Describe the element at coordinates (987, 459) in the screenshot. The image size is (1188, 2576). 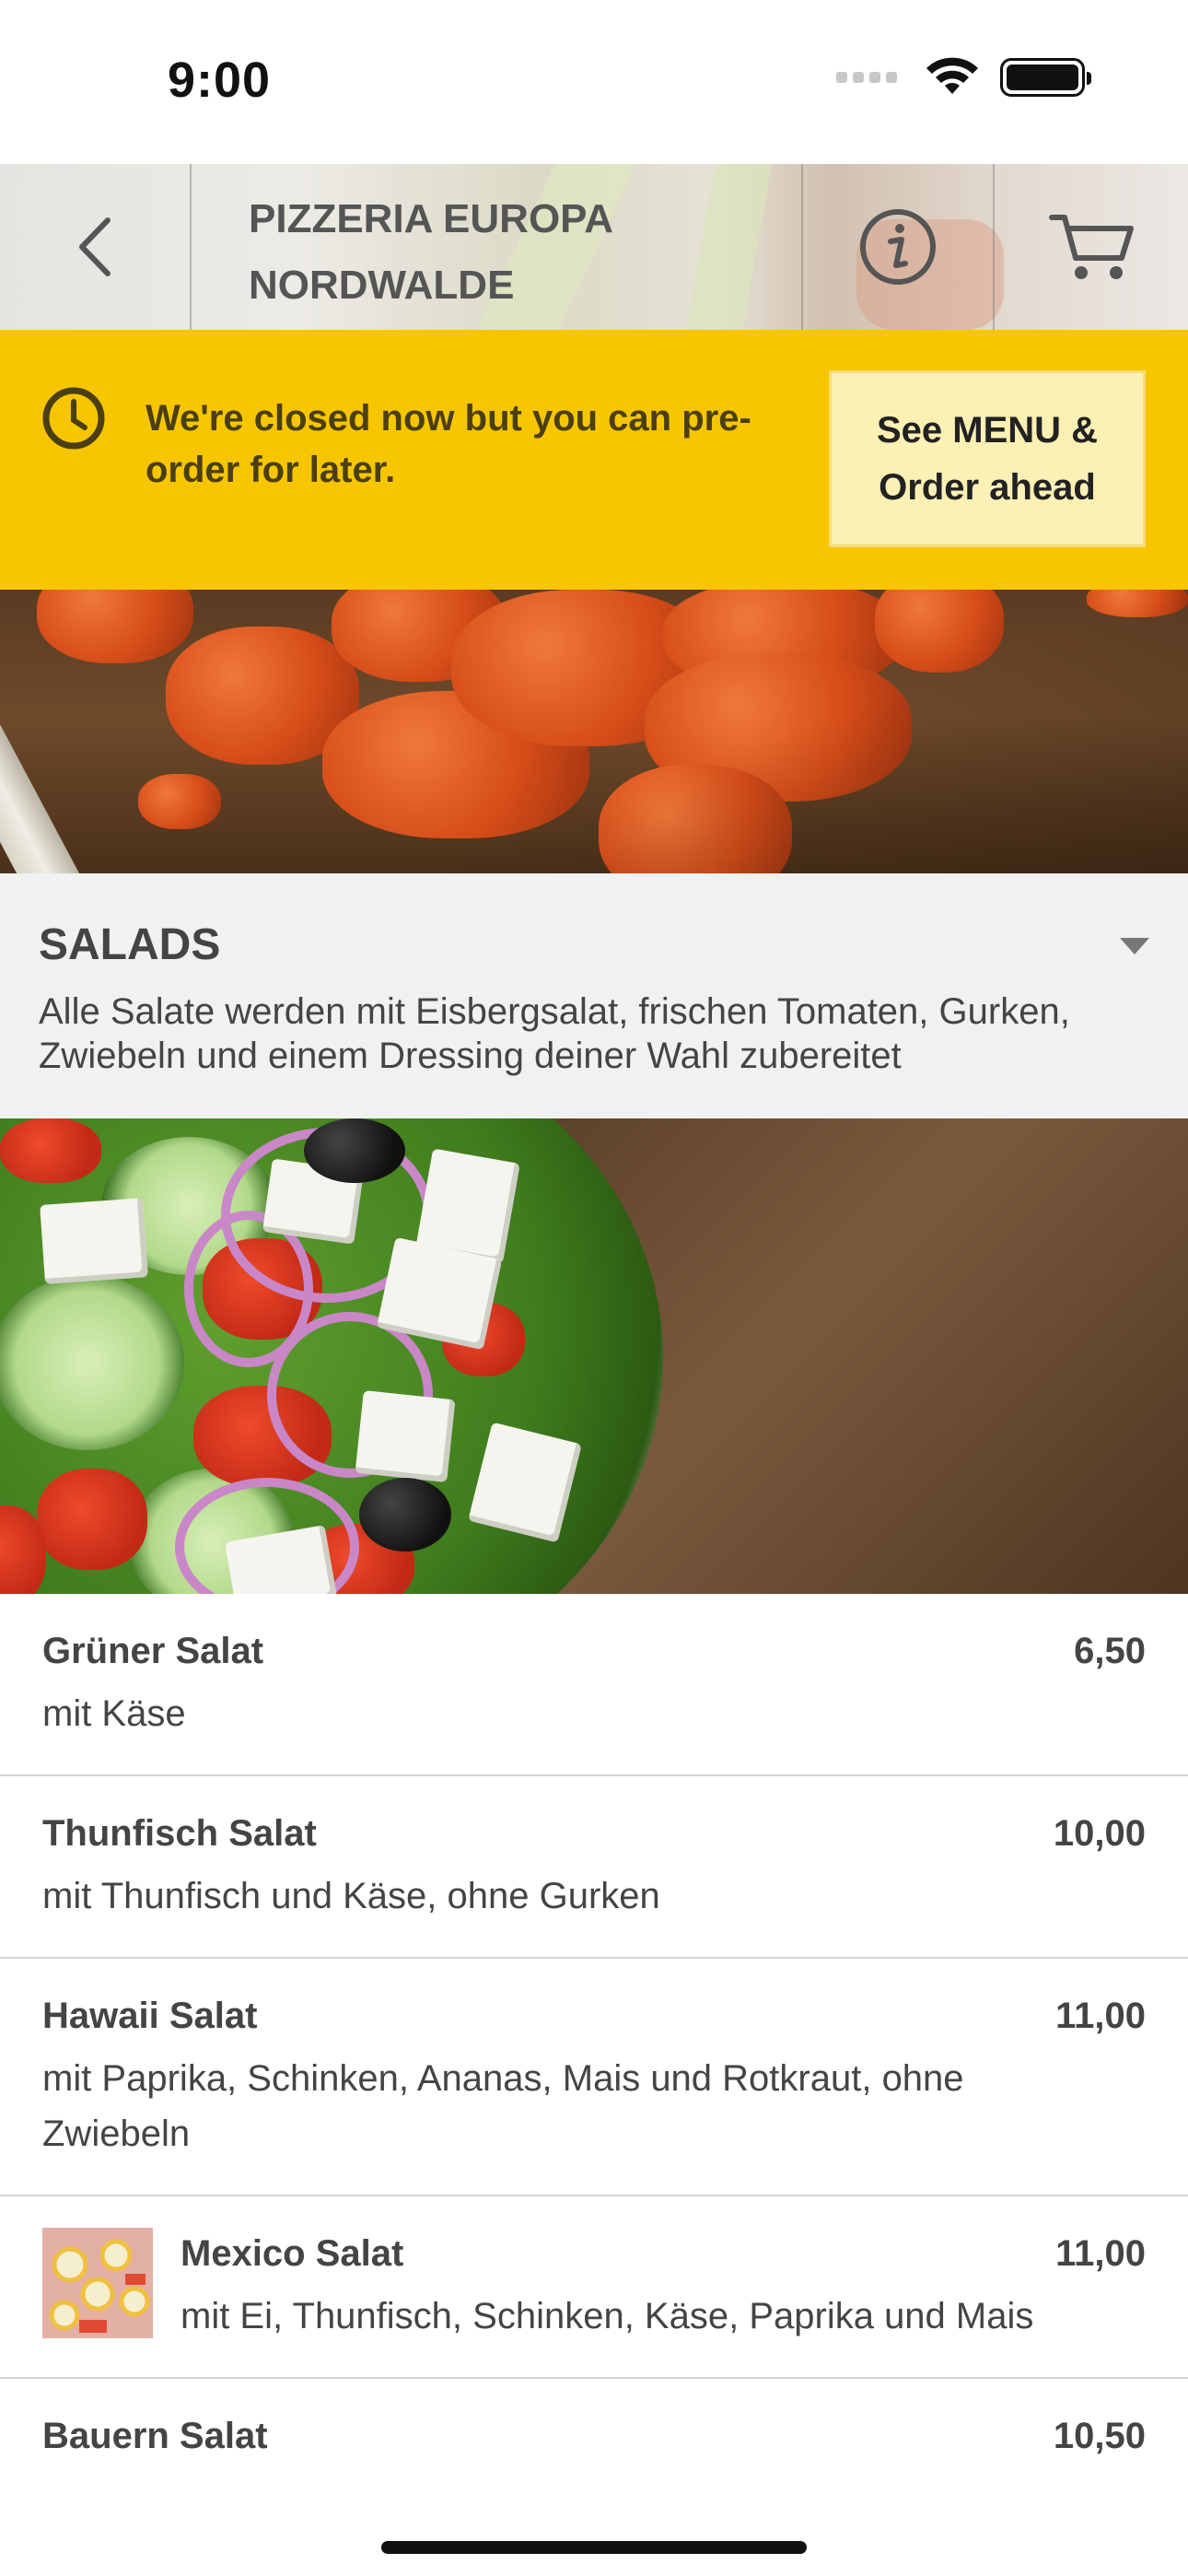
I see `see-menu-order-ahead-button: See MENU & Order ahead` at that location.